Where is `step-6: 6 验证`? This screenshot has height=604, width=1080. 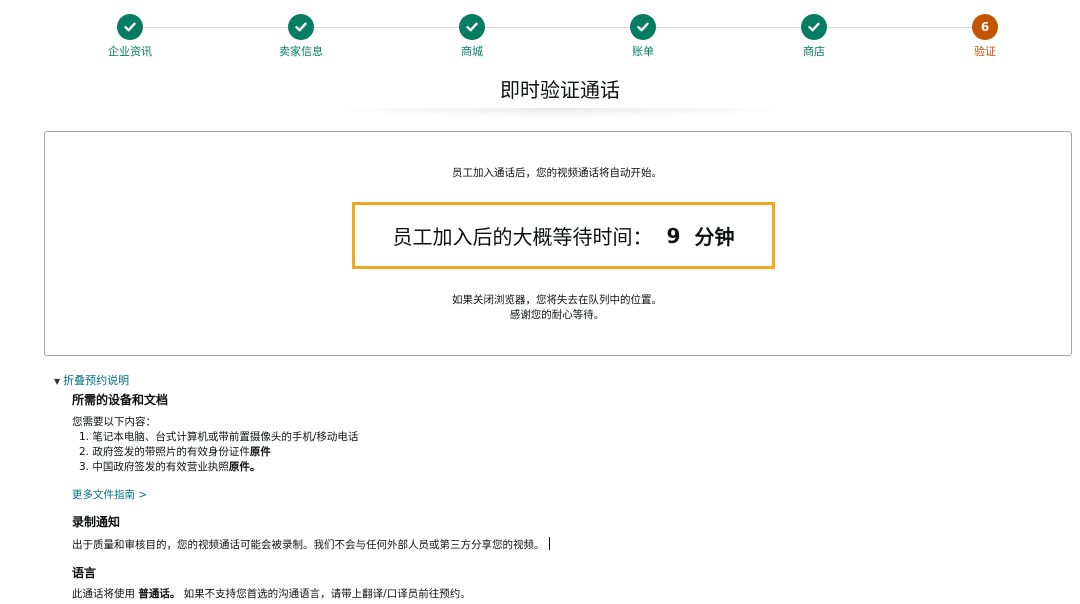
step-6: 6 验证 is located at coordinates (985, 36).